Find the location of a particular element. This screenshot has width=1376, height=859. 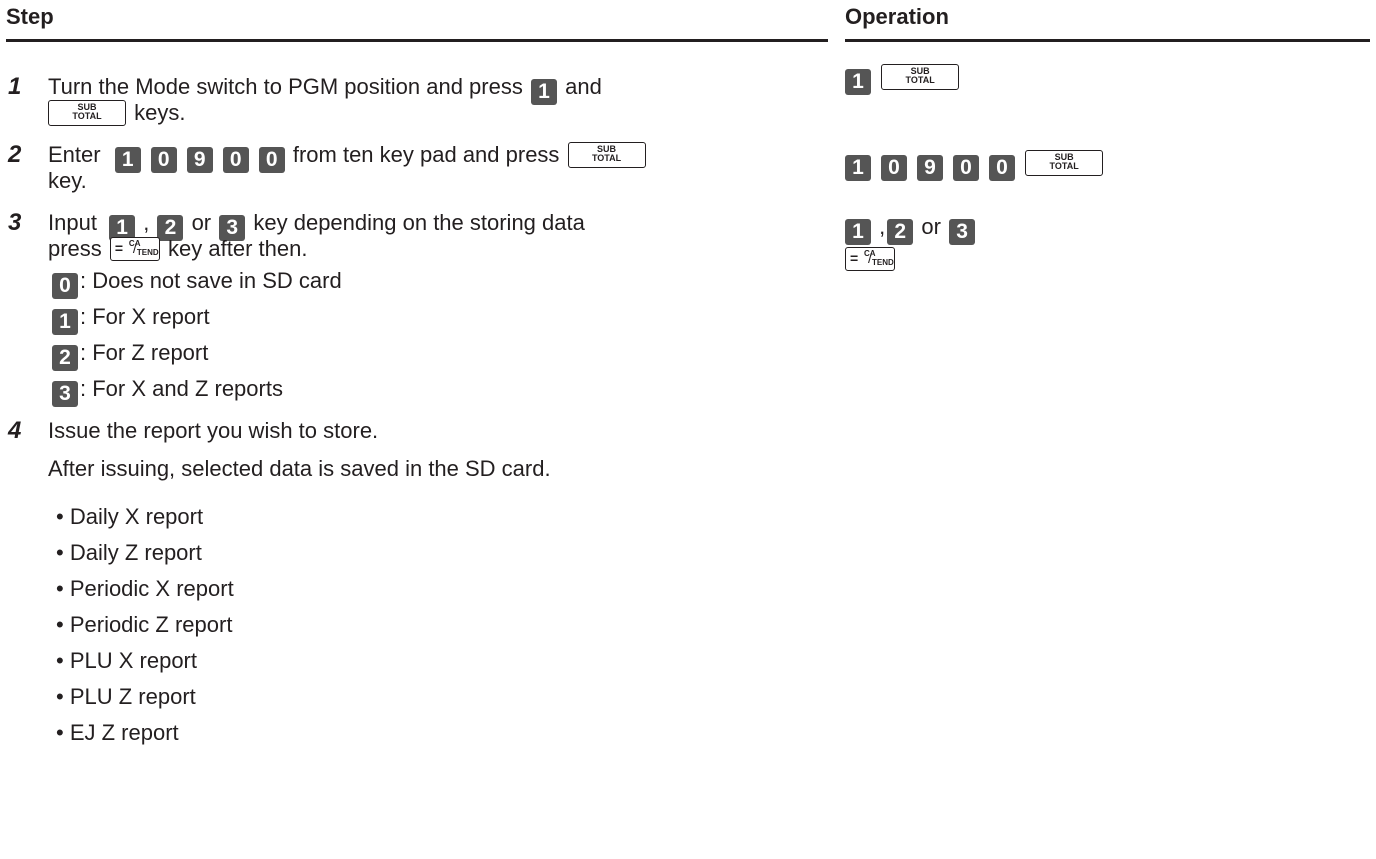

step-2-text-b: from ten key pad and press is located at coordinates (426, 154).